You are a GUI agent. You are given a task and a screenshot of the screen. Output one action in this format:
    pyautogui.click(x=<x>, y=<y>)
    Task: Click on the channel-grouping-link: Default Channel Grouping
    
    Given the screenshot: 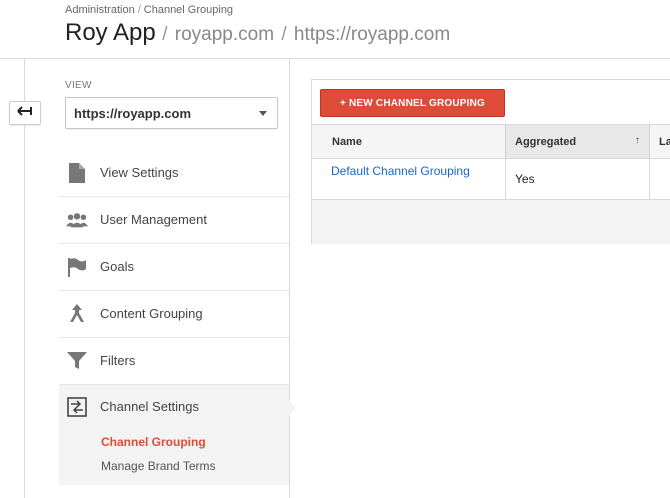 What is the action you would take?
    pyautogui.click(x=416, y=171)
    